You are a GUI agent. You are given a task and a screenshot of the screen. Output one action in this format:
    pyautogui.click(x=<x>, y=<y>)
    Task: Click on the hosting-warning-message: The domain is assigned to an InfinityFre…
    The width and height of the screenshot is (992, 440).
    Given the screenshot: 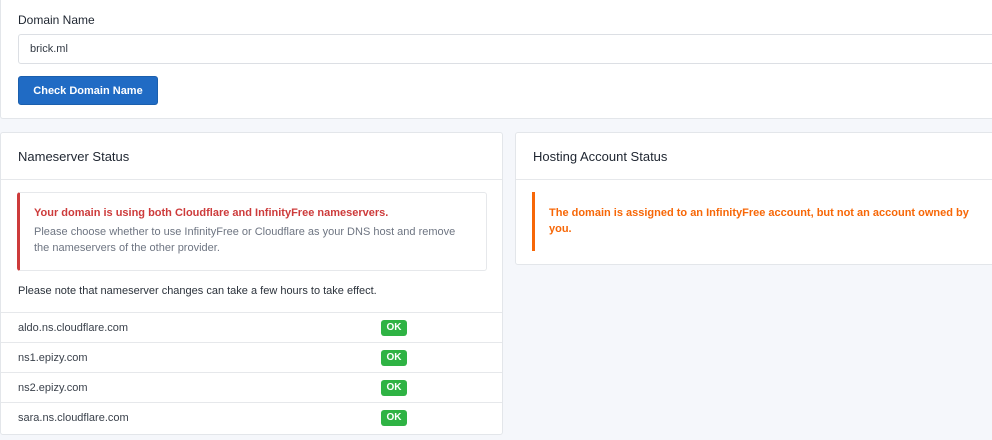 What is the action you would take?
    pyautogui.click(x=759, y=221)
    